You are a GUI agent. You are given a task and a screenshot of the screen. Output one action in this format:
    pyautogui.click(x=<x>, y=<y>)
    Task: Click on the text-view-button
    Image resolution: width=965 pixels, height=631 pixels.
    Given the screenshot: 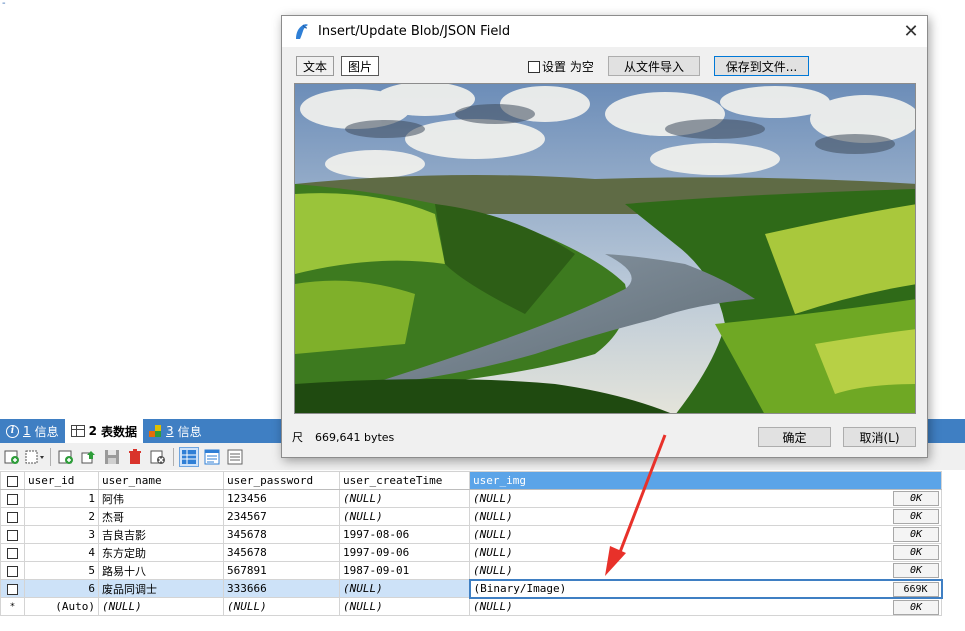 What is the action you would take?
    pyautogui.click(x=235, y=457)
    